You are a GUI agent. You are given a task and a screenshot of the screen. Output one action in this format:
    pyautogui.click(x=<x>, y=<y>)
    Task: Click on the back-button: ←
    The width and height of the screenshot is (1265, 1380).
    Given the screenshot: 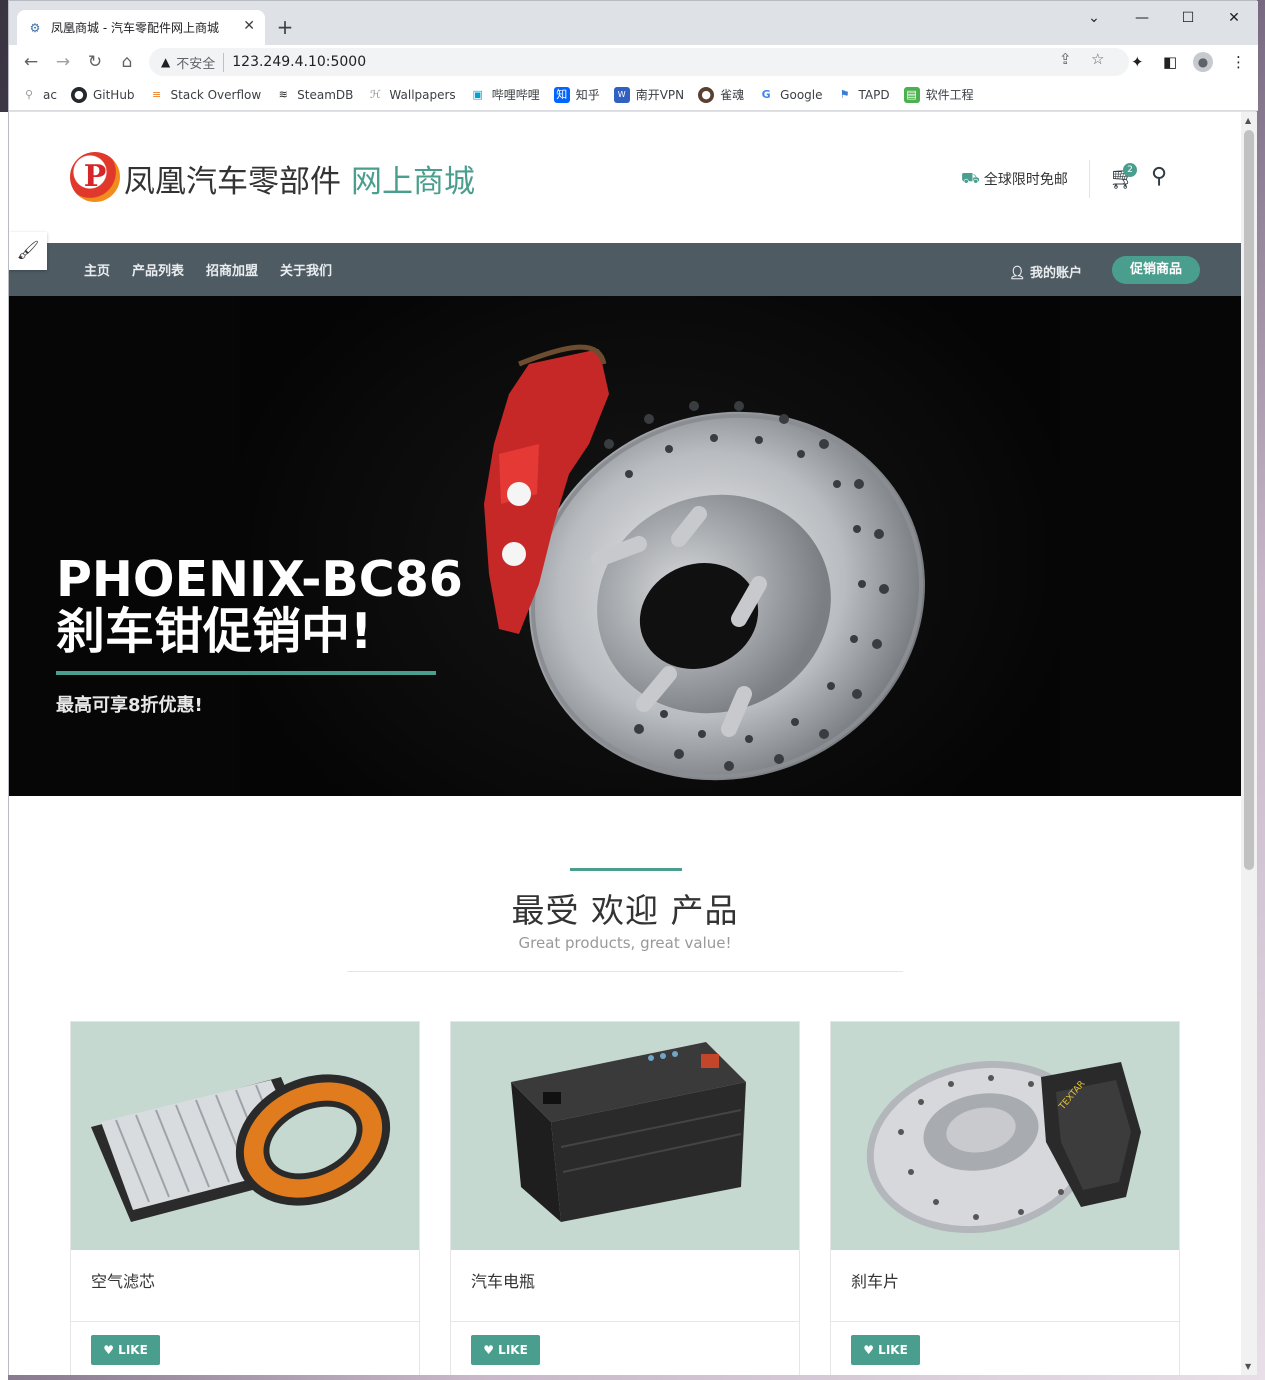 What is the action you would take?
    pyautogui.click(x=31, y=62)
    